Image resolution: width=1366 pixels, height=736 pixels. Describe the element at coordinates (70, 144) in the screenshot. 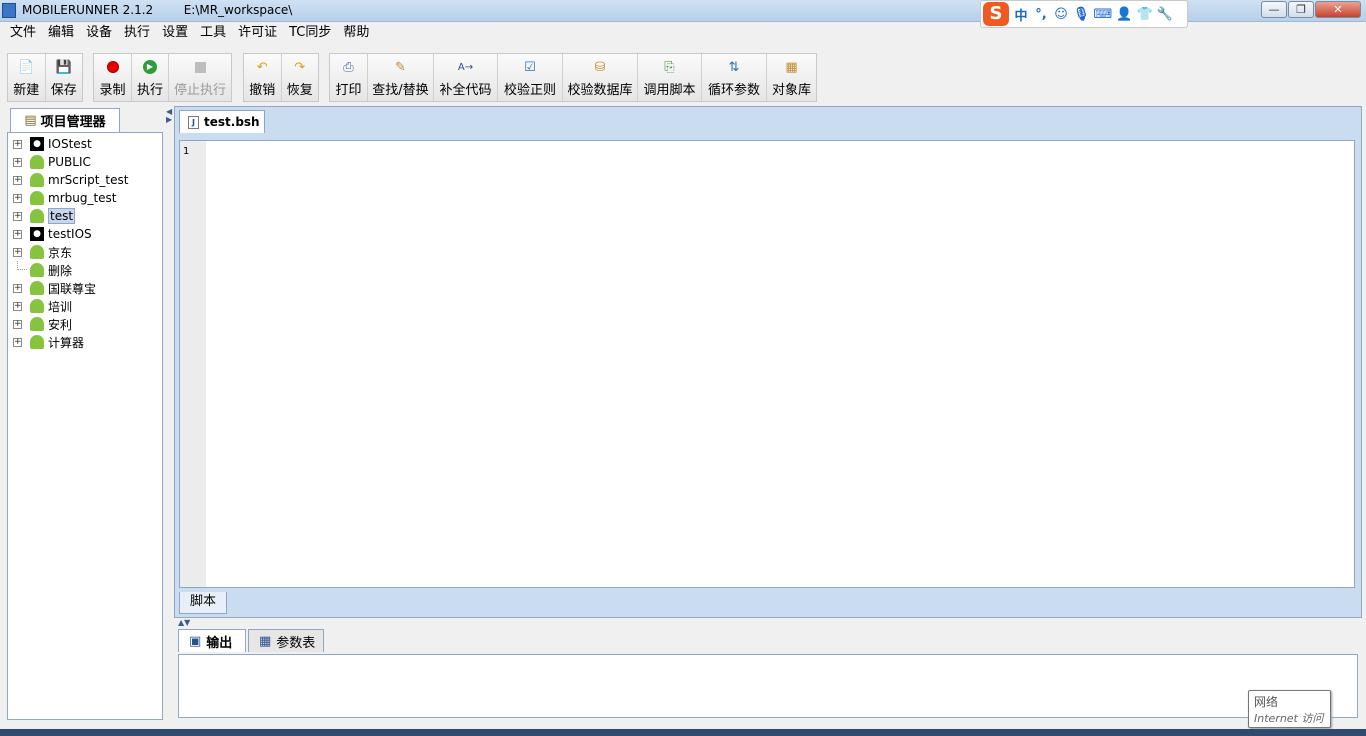

I see `tree-node-label: IOStest` at that location.